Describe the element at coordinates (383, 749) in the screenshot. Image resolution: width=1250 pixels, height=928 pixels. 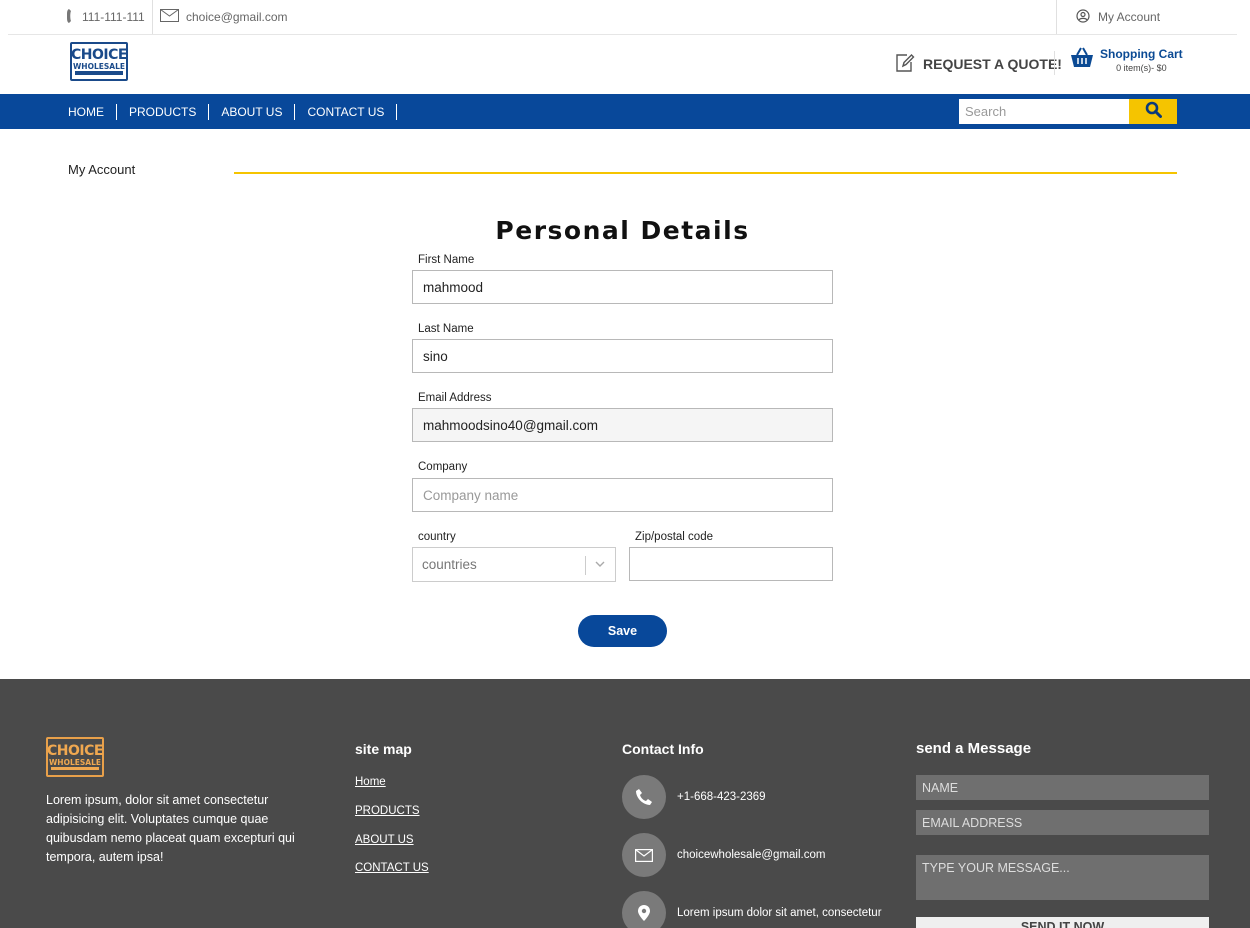
I see `sitemap-heading: site map` at that location.